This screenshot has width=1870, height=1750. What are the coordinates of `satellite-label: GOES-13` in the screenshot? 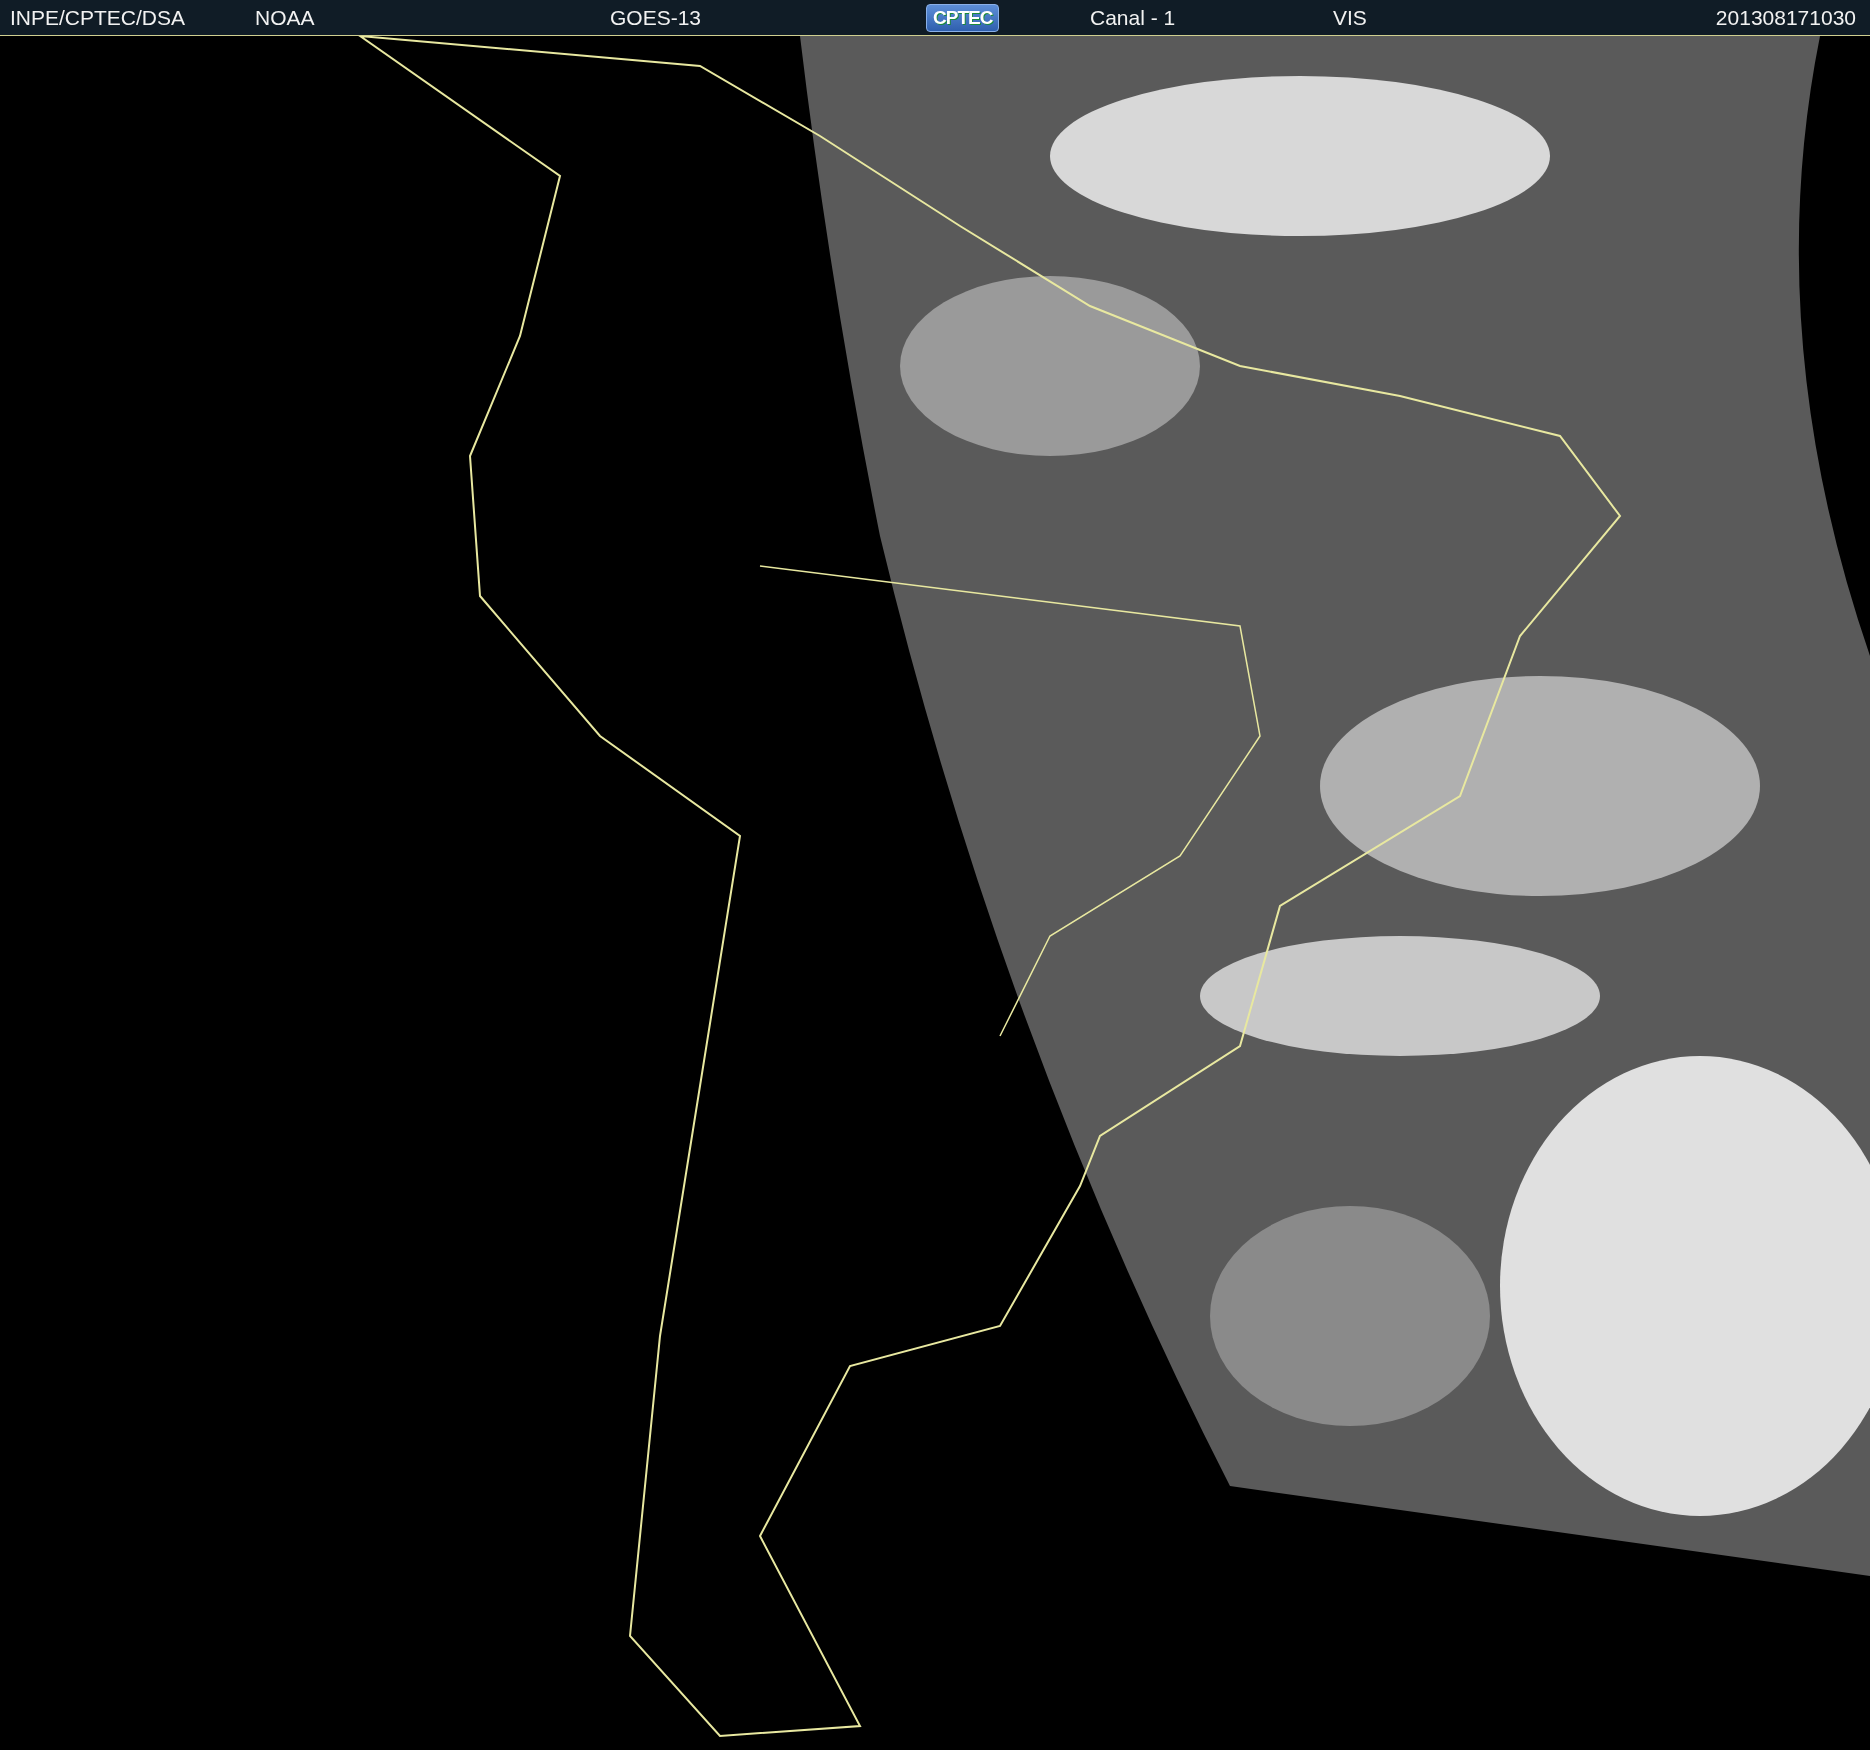 It's located at (656, 17).